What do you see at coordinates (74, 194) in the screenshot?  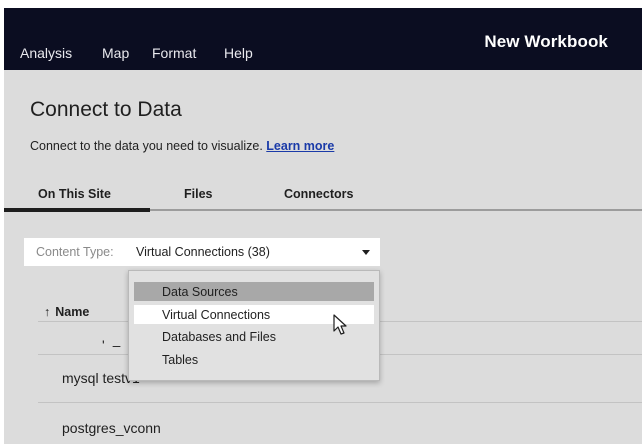 I see `tab-on-this-site: On This Site` at bounding box center [74, 194].